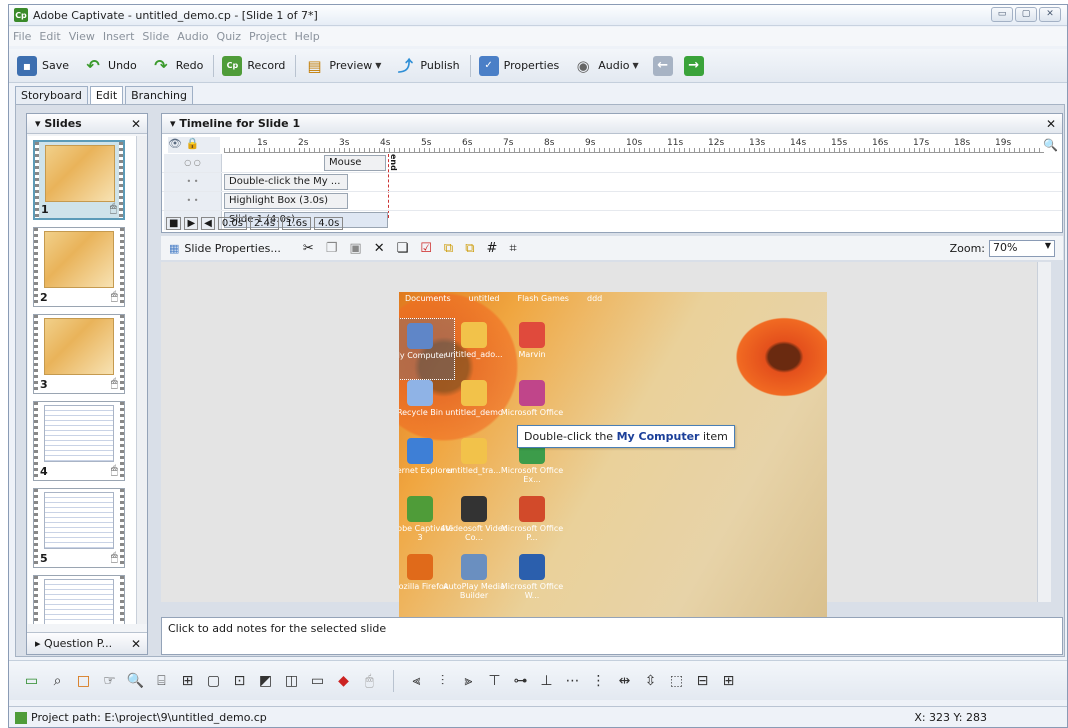 The width and height of the screenshot is (1068, 728). Describe the element at coordinates (208, 223) in the screenshot. I see `mute-icon: ◀` at that location.